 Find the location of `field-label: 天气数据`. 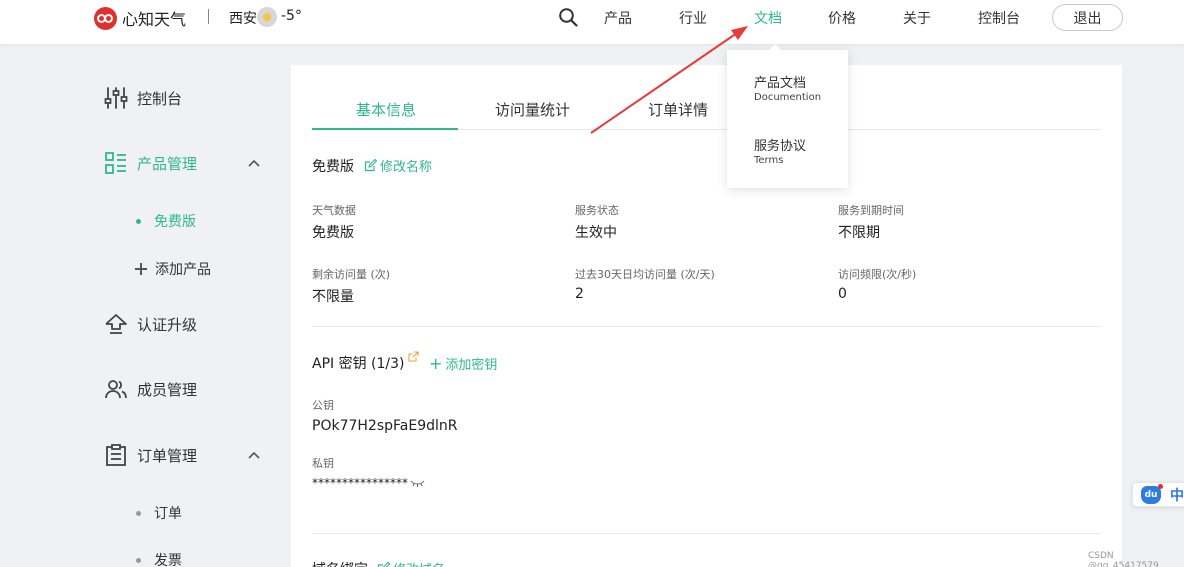

field-label: 天气数据 is located at coordinates (334, 210).